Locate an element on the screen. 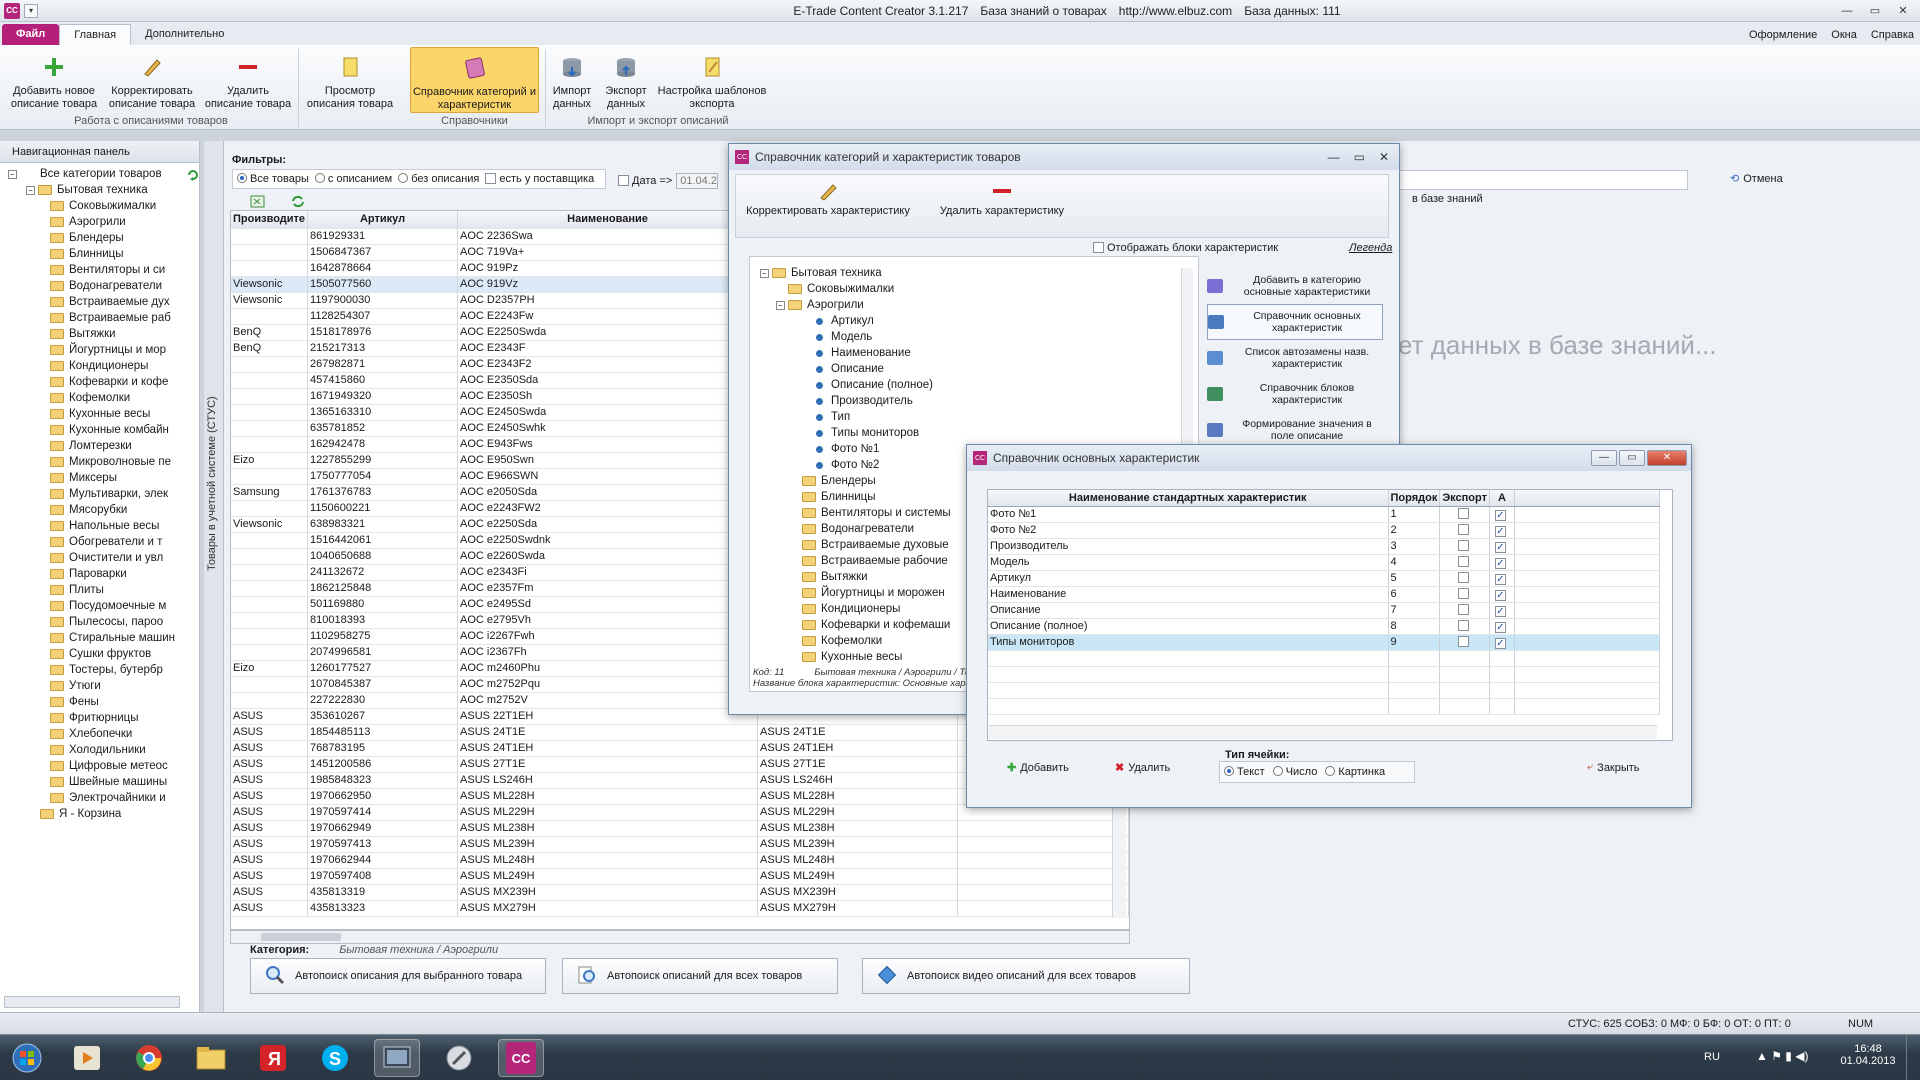 The width and height of the screenshot is (1920, 1080). tab-extra: Дополнительно is located at coordinates (184, 34).